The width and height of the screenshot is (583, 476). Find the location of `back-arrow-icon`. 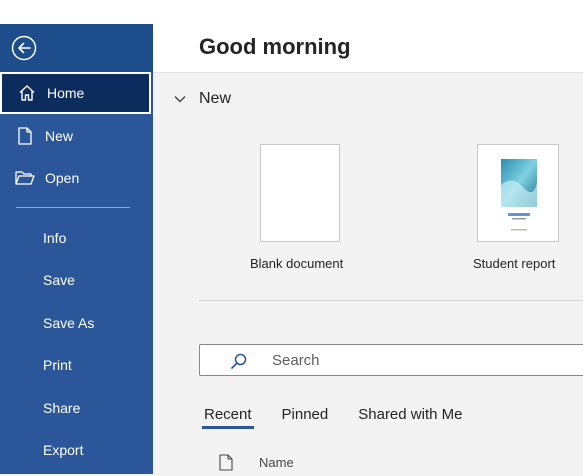

back-arrow-icon is located at coordinates (24, 48).